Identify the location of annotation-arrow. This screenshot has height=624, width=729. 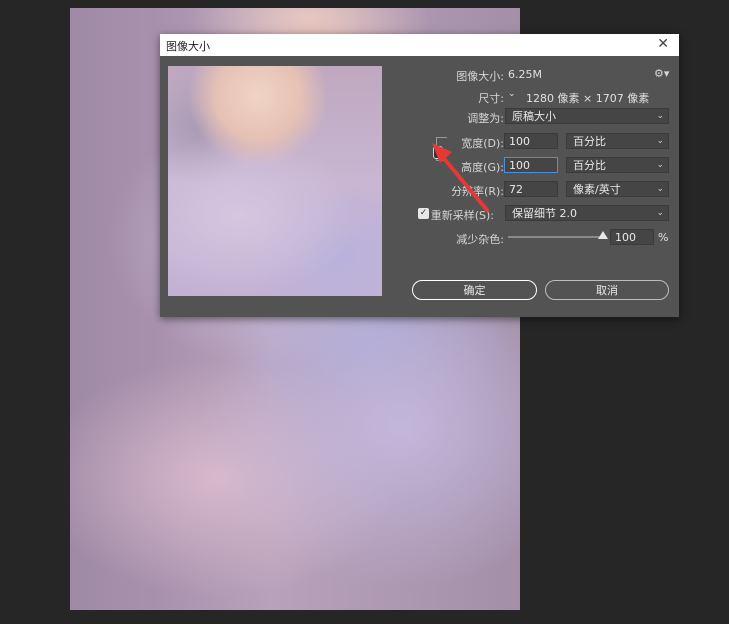
(460, 177).